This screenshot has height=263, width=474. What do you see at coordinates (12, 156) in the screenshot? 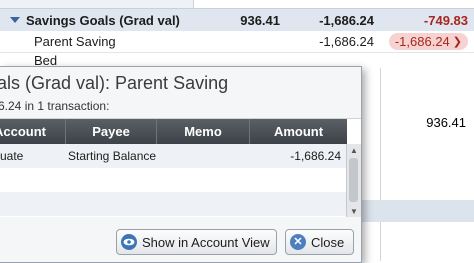
I see `row-account: uate` at bounding box center [12, 156].